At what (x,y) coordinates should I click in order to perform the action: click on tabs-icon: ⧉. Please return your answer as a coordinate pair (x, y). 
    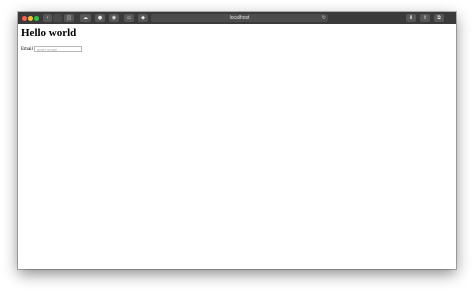
    Looking at the image, I should click on (439, 18).